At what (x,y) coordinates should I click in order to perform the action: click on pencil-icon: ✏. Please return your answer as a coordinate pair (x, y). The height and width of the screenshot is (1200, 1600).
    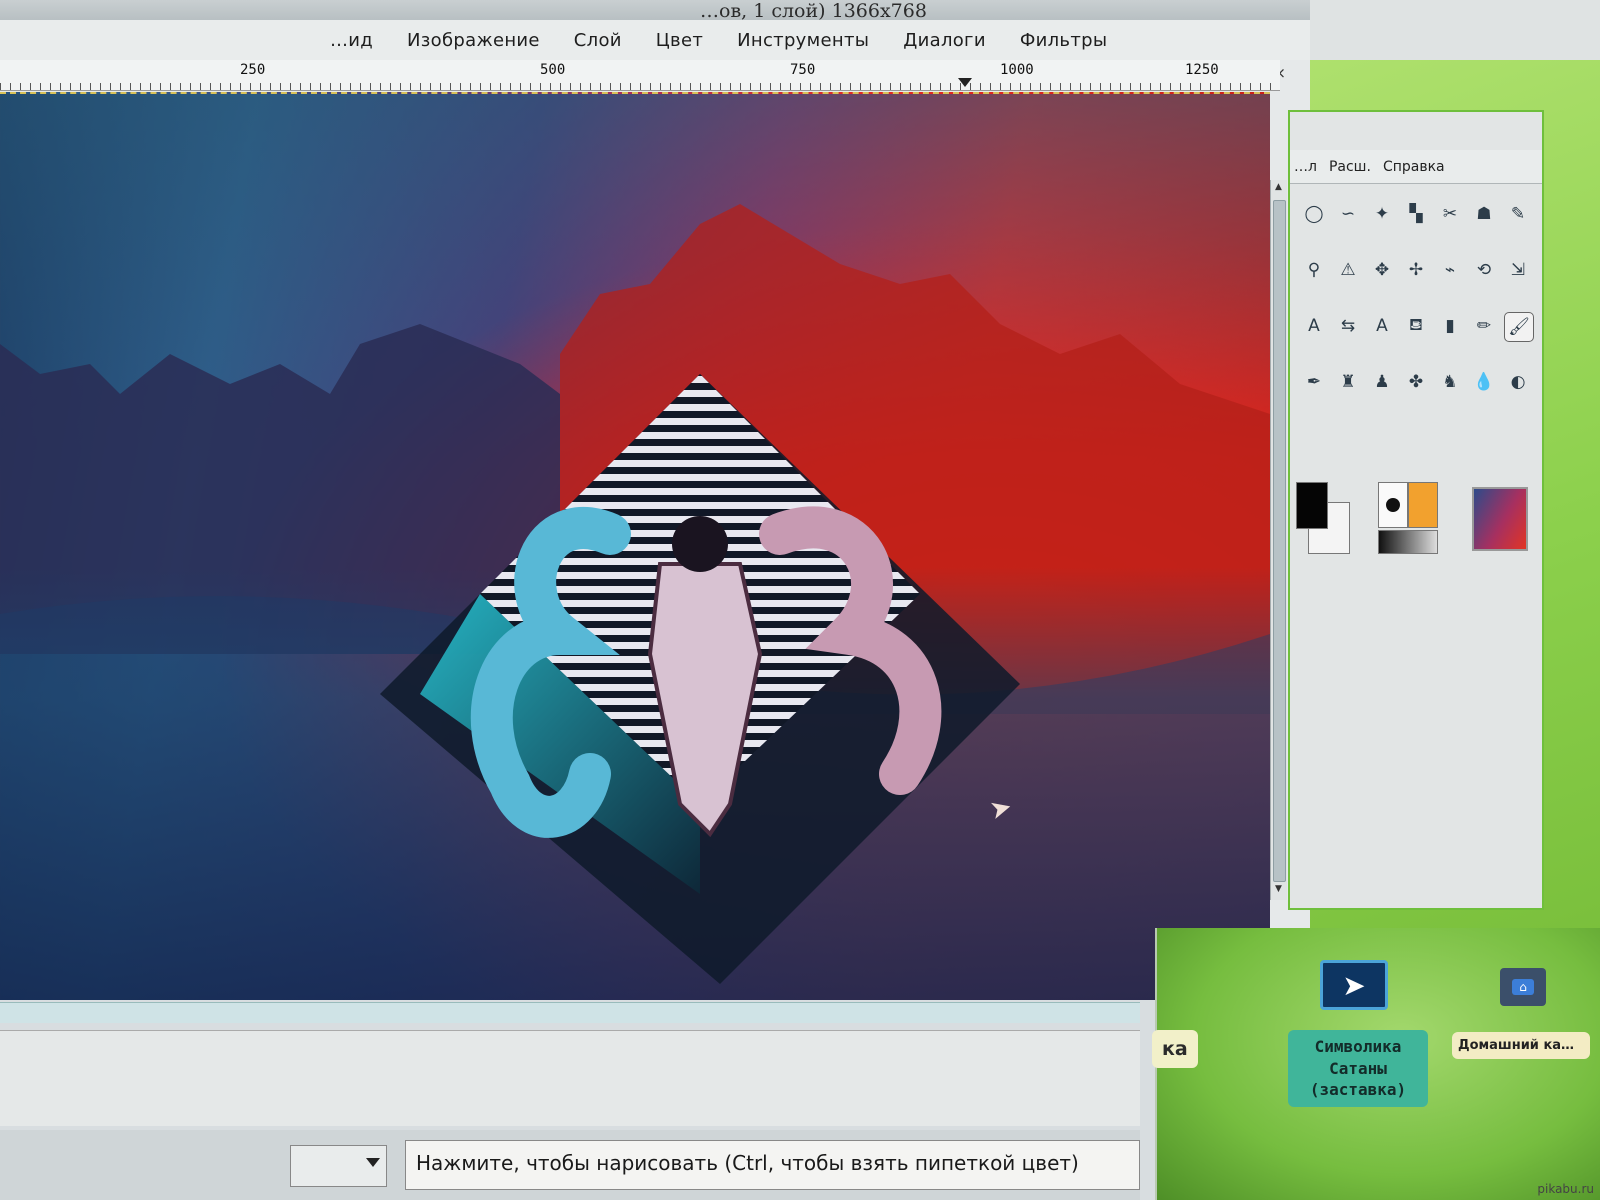
    Looking at the image, I should click on (1484, 326).